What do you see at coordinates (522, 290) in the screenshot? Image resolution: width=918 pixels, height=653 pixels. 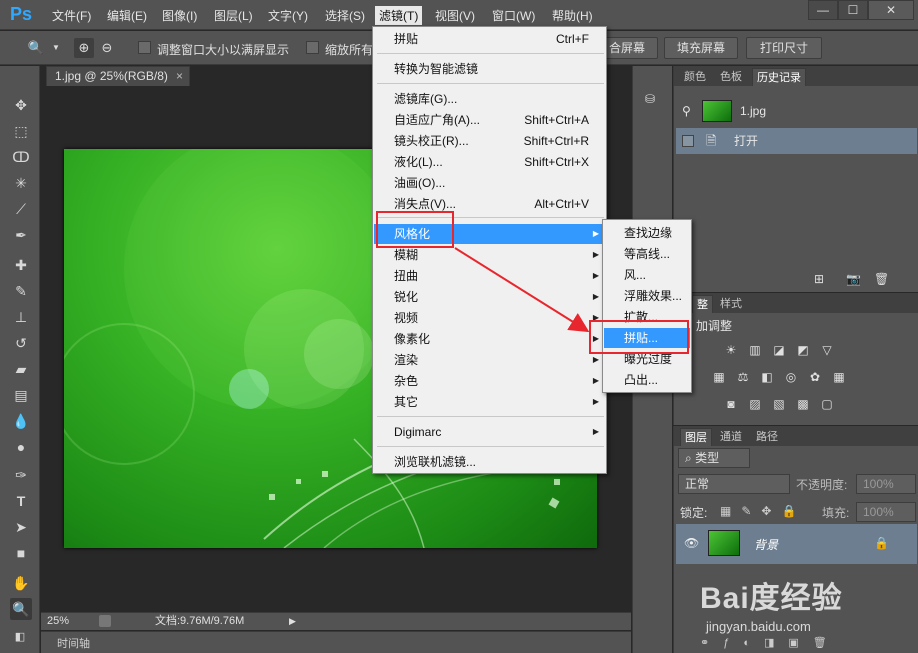 I see `annotation-arrow` at bounding box center [522, 290].